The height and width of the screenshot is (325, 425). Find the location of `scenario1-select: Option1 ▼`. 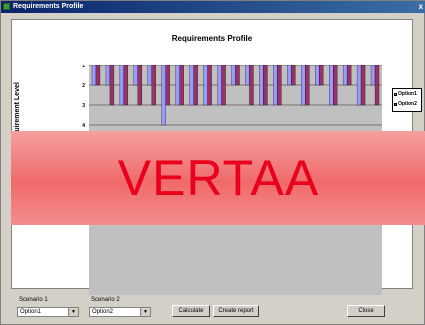

scenario1-select: Option1 ▼ is located at coordinates (48, 312).